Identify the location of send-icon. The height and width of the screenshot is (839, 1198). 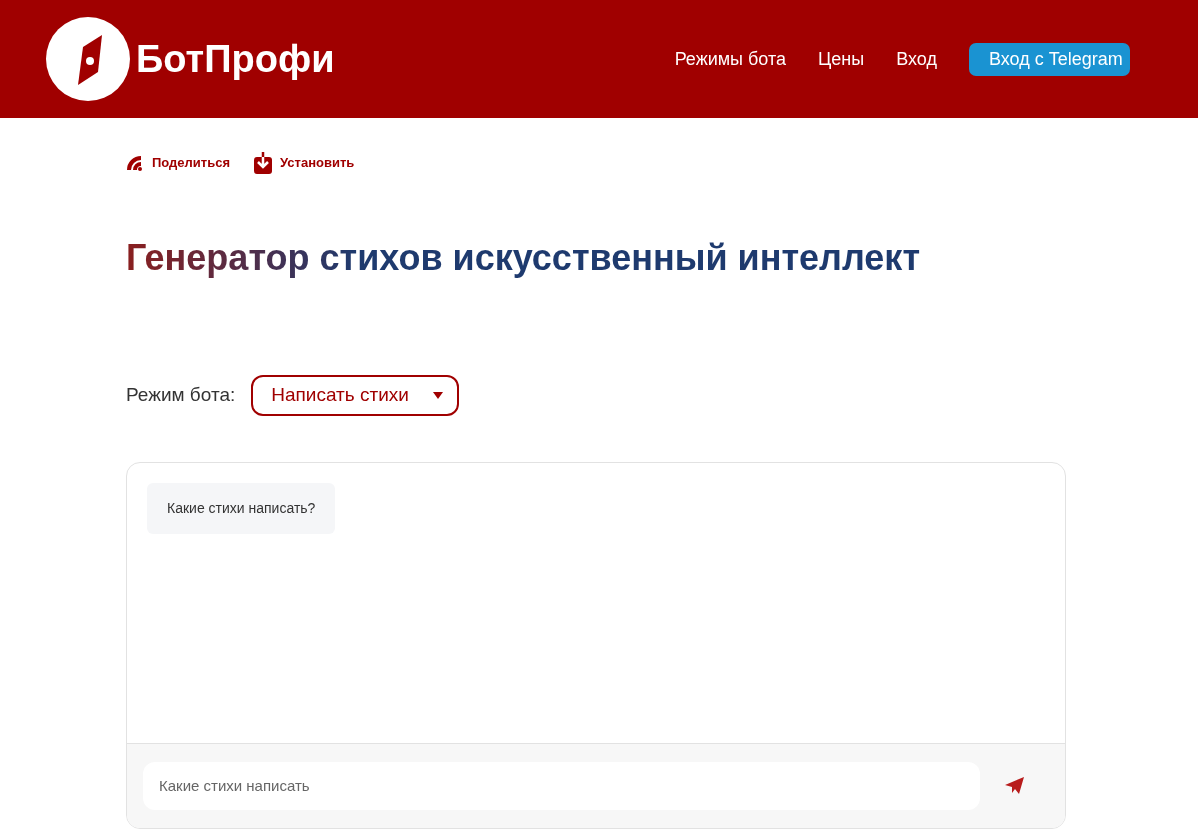
(1015, 786).